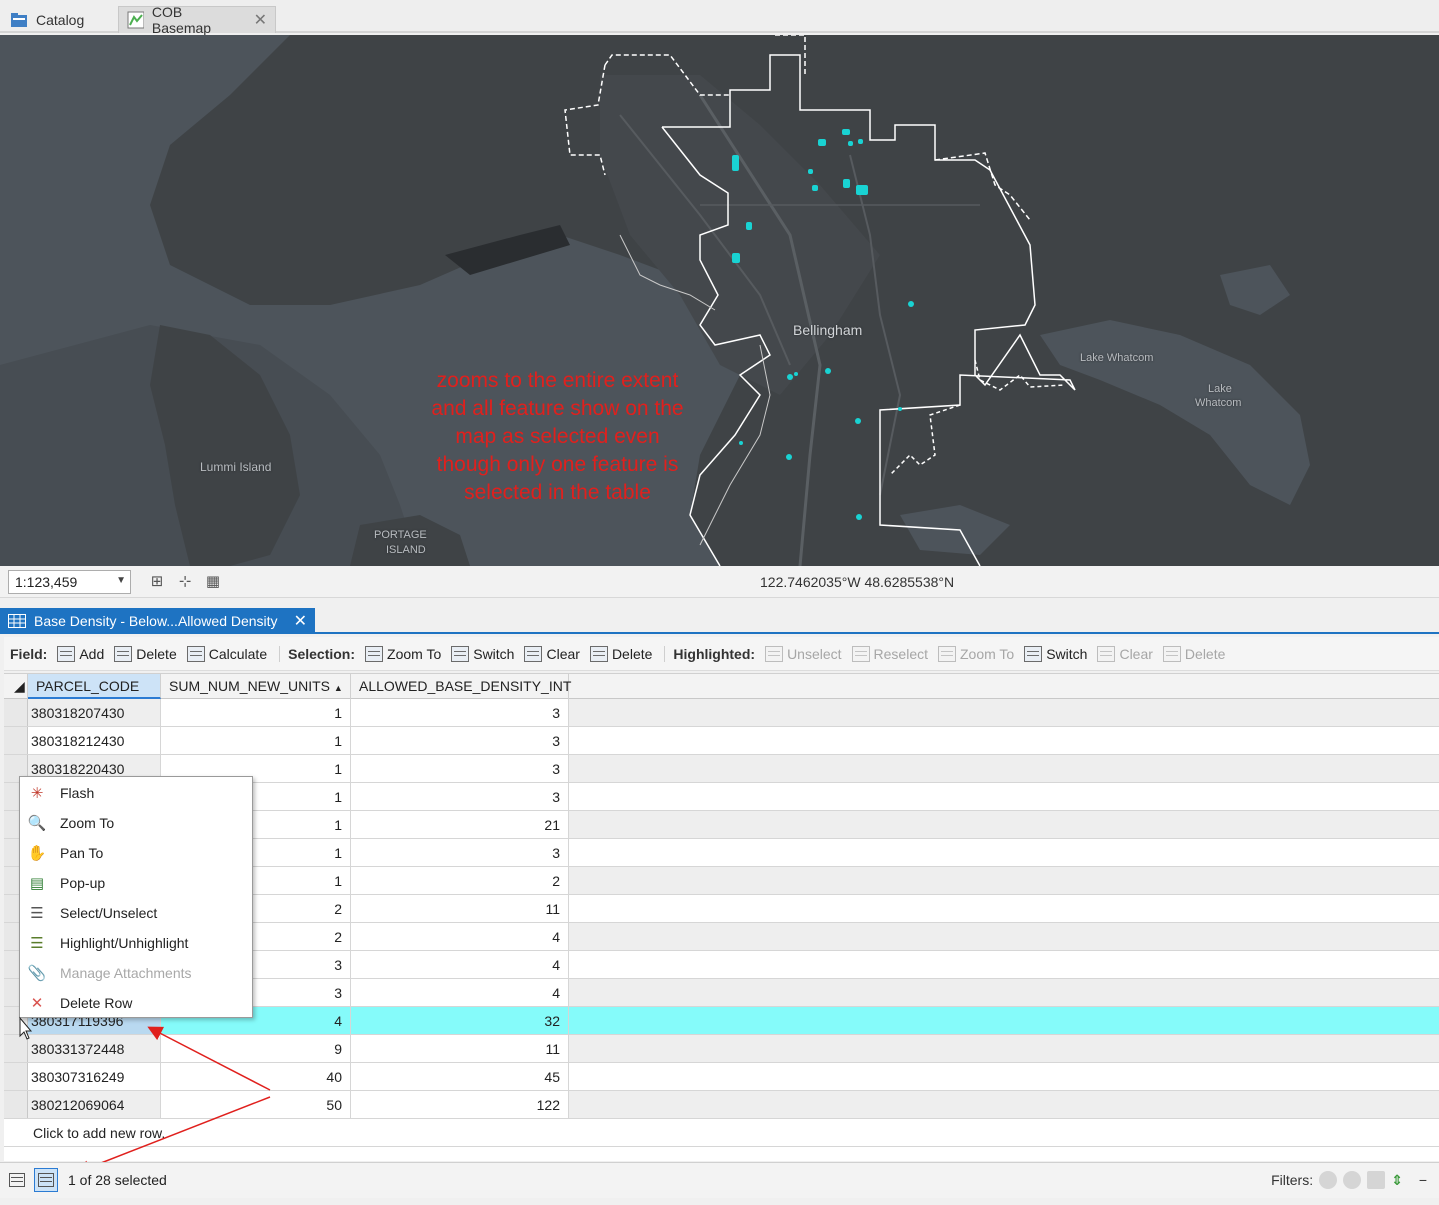  What do you see at coordinates (889, 653) in the screenshot?
I see `highlighted-reselect-button: Reselect` at bounding box center [889, 653].